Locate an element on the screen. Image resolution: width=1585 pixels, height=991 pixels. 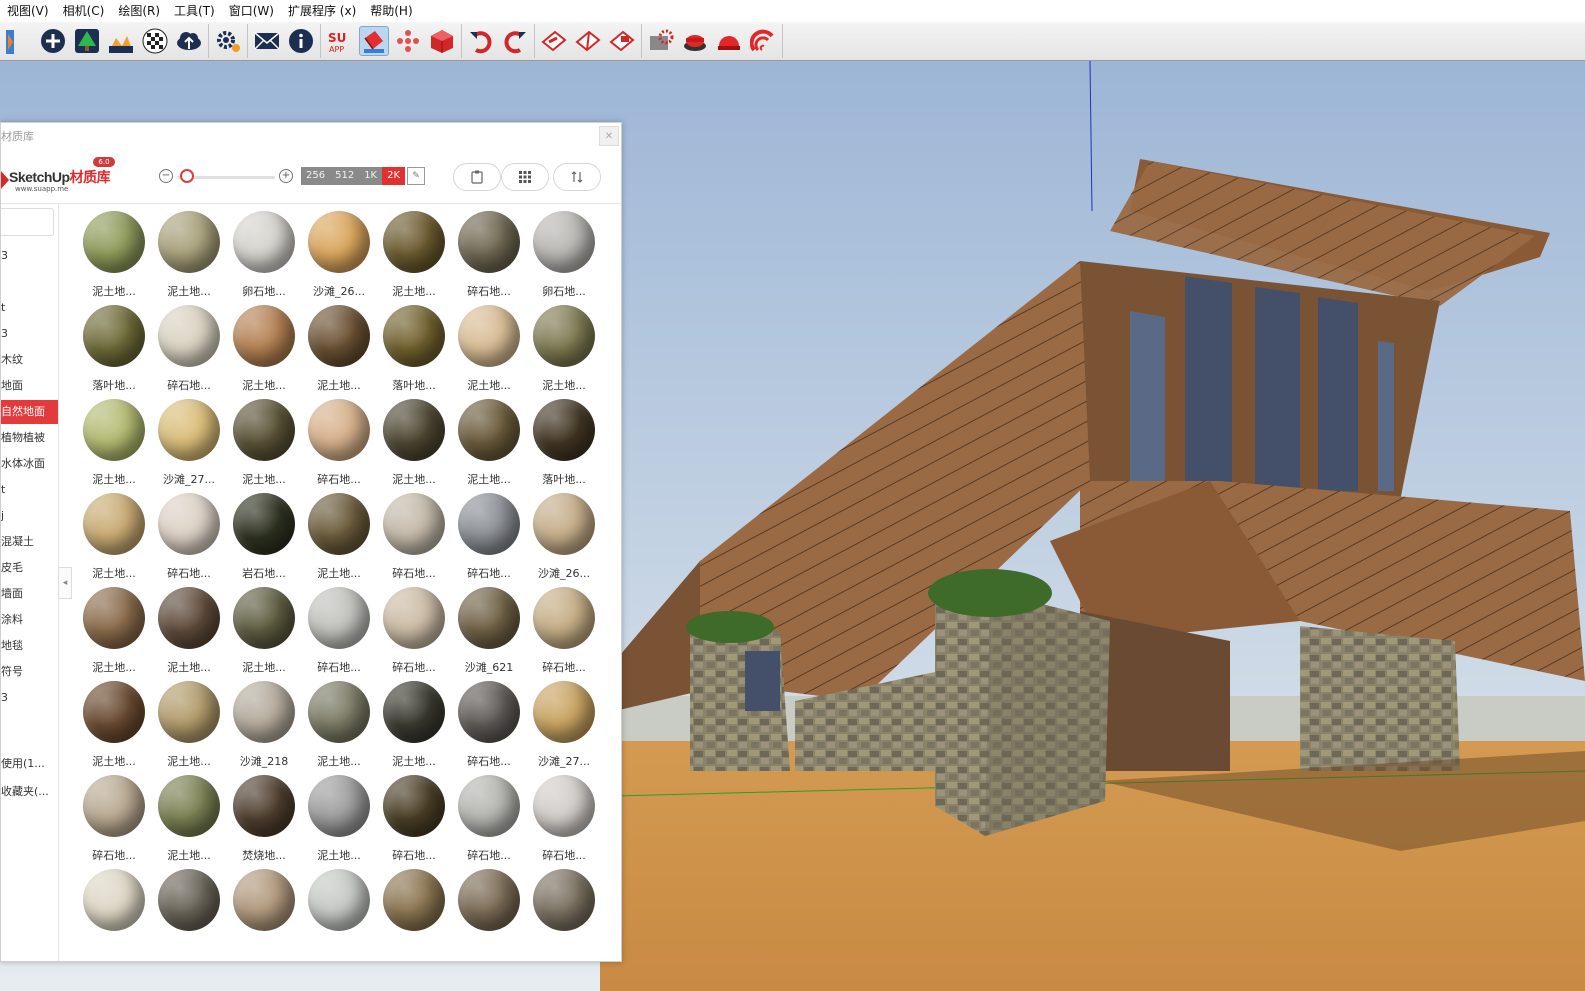
suapp-button: SU APP is located at coordinates (340, 41).